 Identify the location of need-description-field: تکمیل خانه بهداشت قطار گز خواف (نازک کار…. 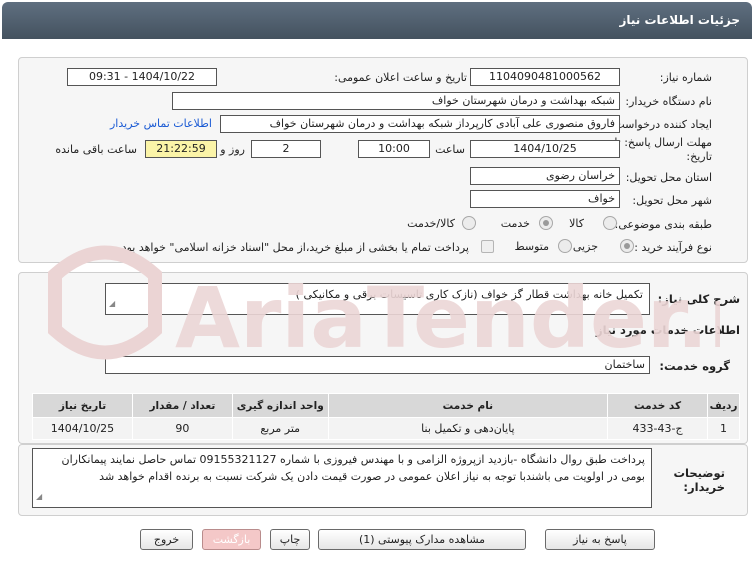
(377, 299).